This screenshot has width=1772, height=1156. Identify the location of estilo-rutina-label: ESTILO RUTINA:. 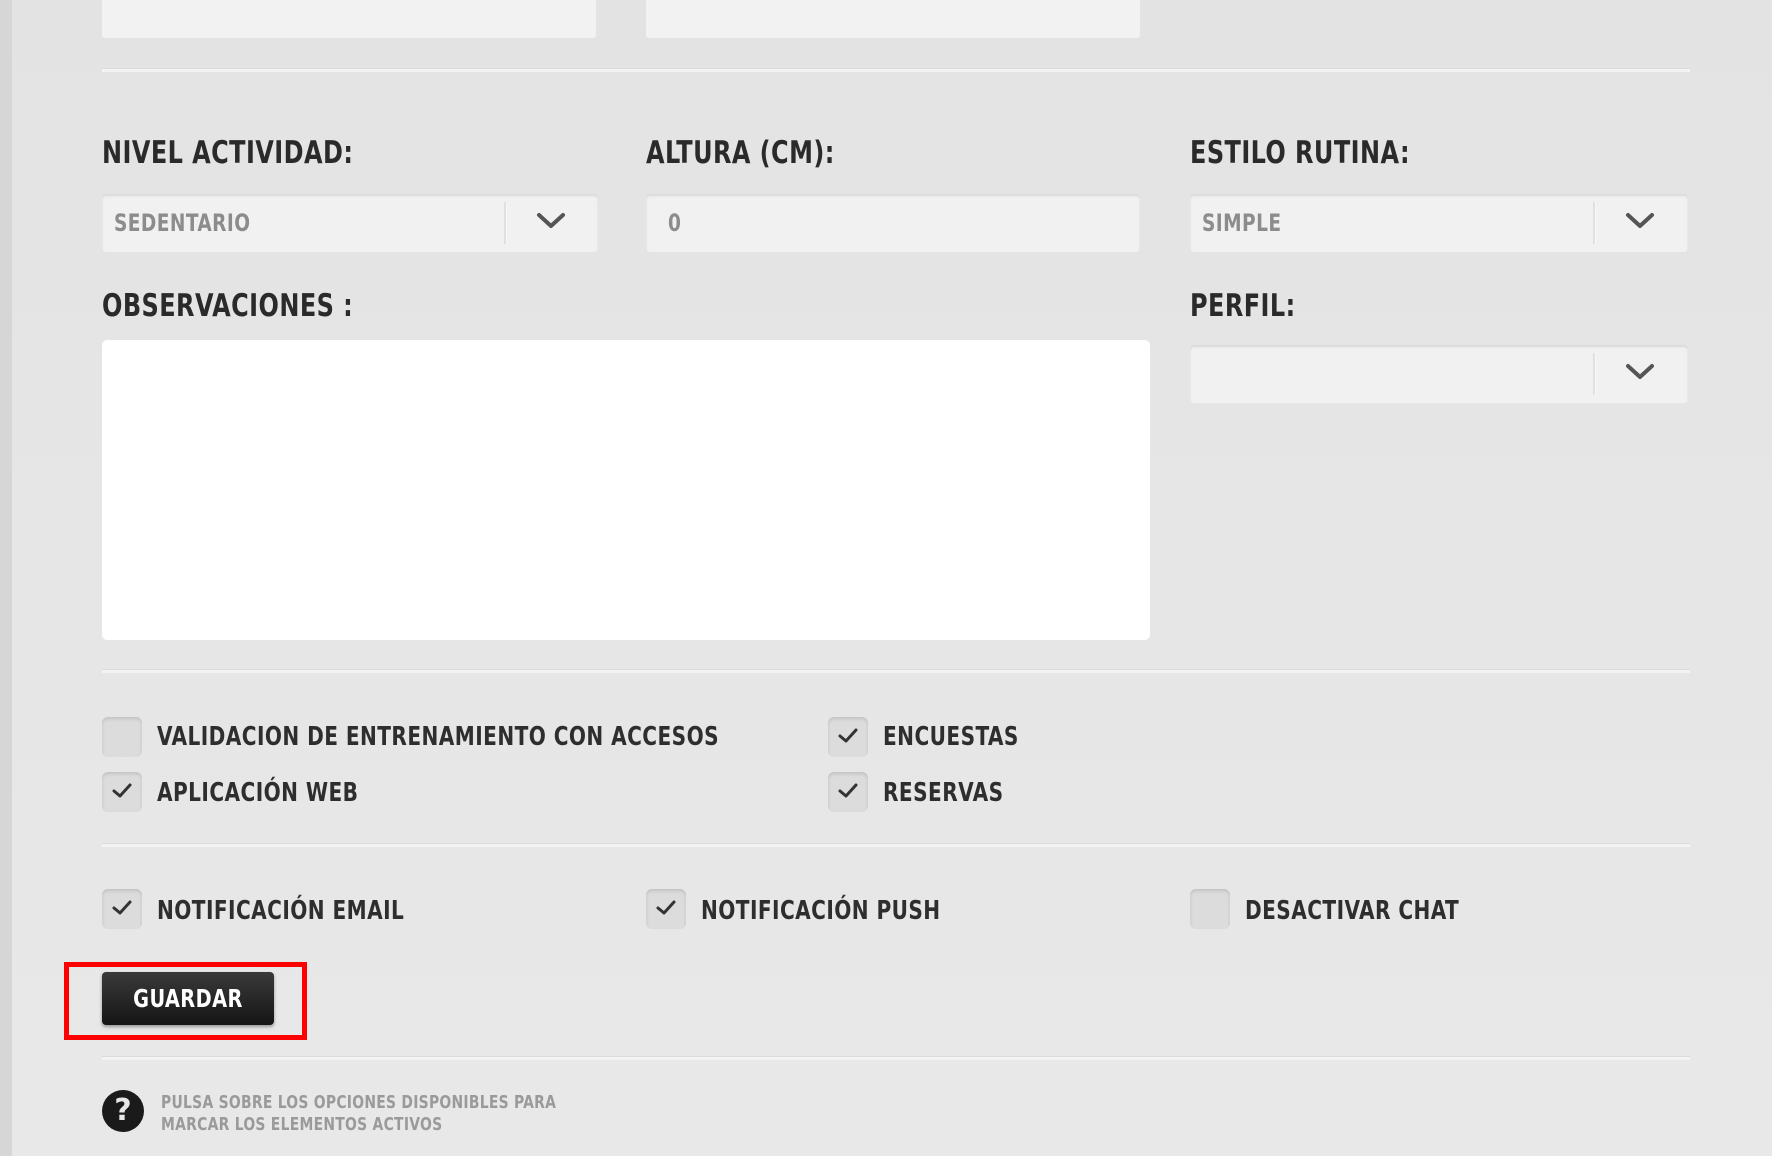
(1300, 153).